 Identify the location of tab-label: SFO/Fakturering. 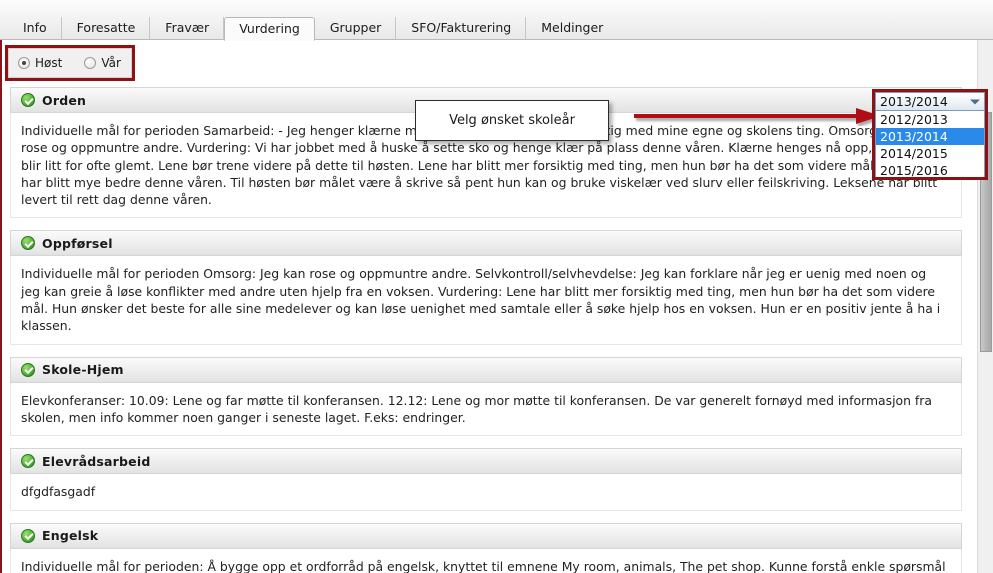
(461, 27).